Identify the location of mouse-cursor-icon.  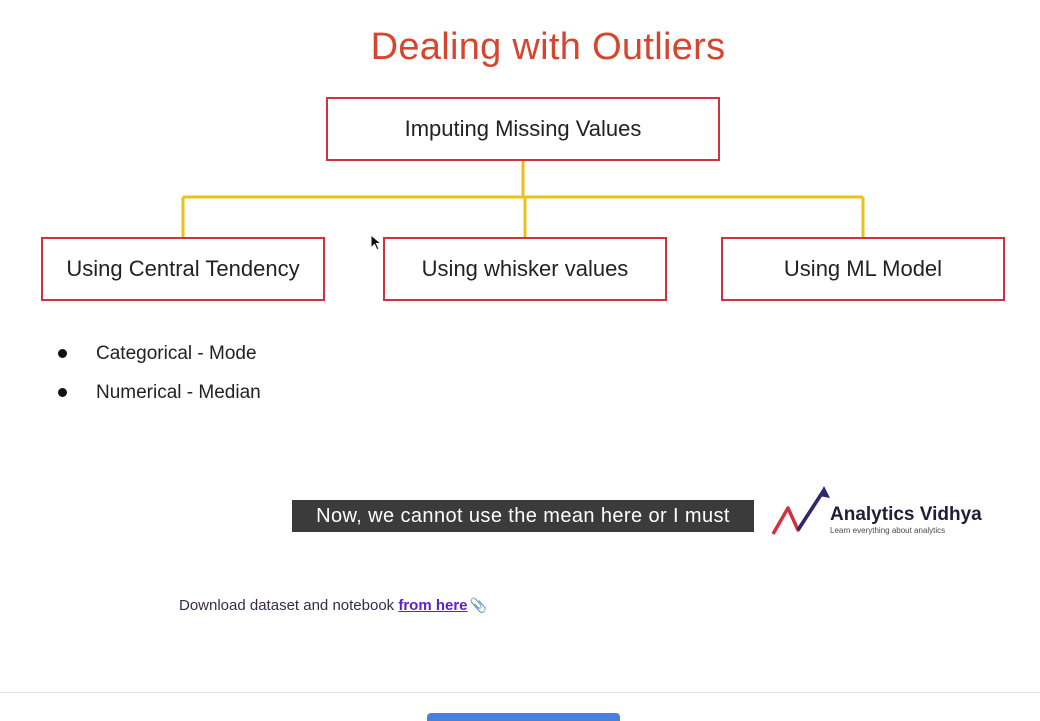
(376, 242).